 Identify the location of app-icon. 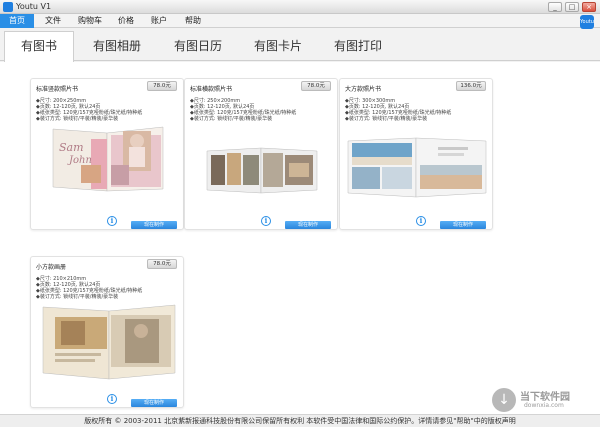
(8, 7).